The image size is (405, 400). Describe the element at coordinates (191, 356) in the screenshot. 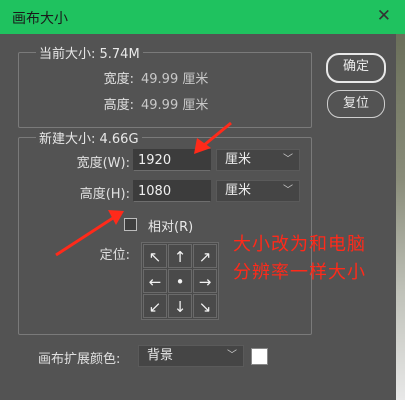

I see `extension-color-select: 背景 ﹀` at that location.